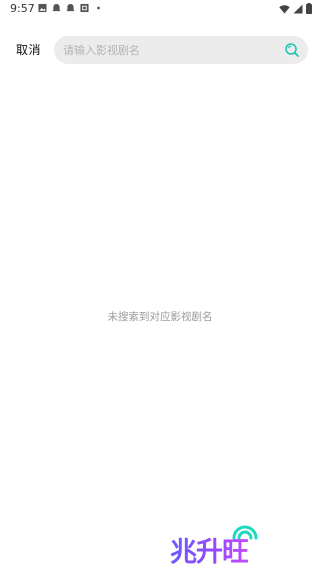  I want to click on watermark-text: 兆升旺, so click(209, 549).